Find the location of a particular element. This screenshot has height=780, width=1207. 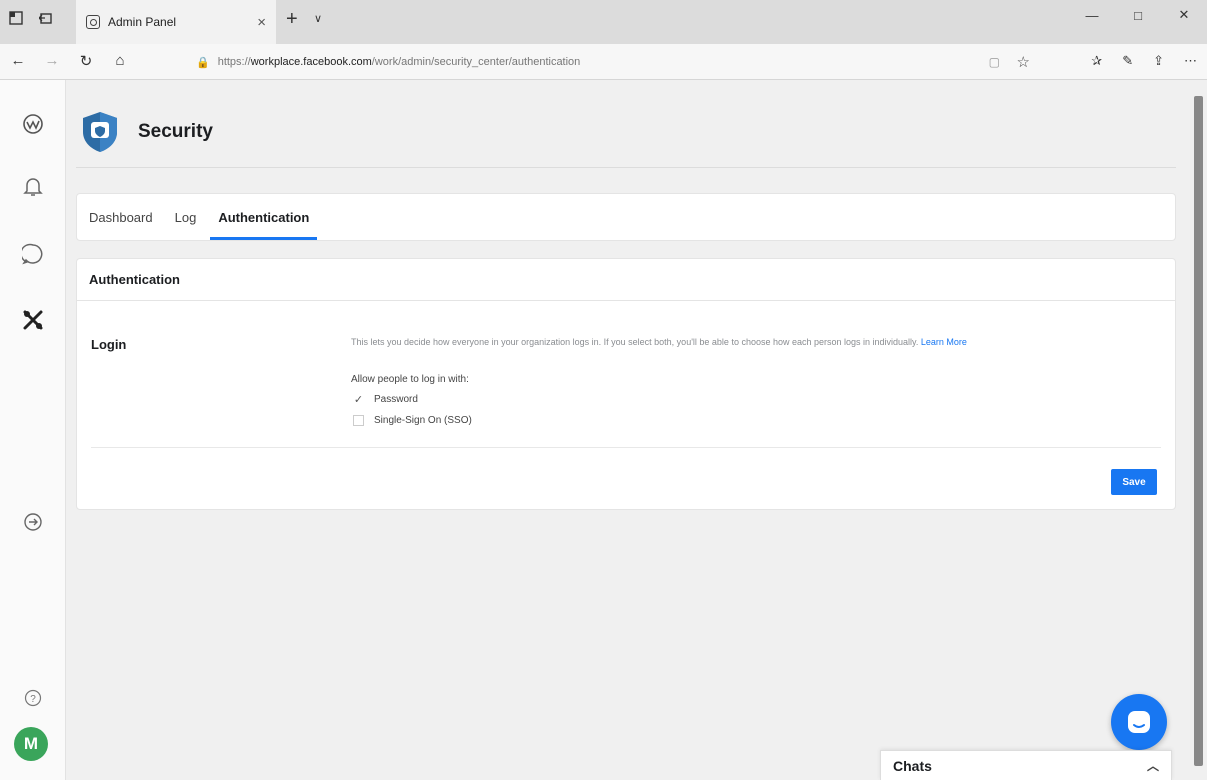

left-nav-rail: ? M is located at coordinates (33, 430).